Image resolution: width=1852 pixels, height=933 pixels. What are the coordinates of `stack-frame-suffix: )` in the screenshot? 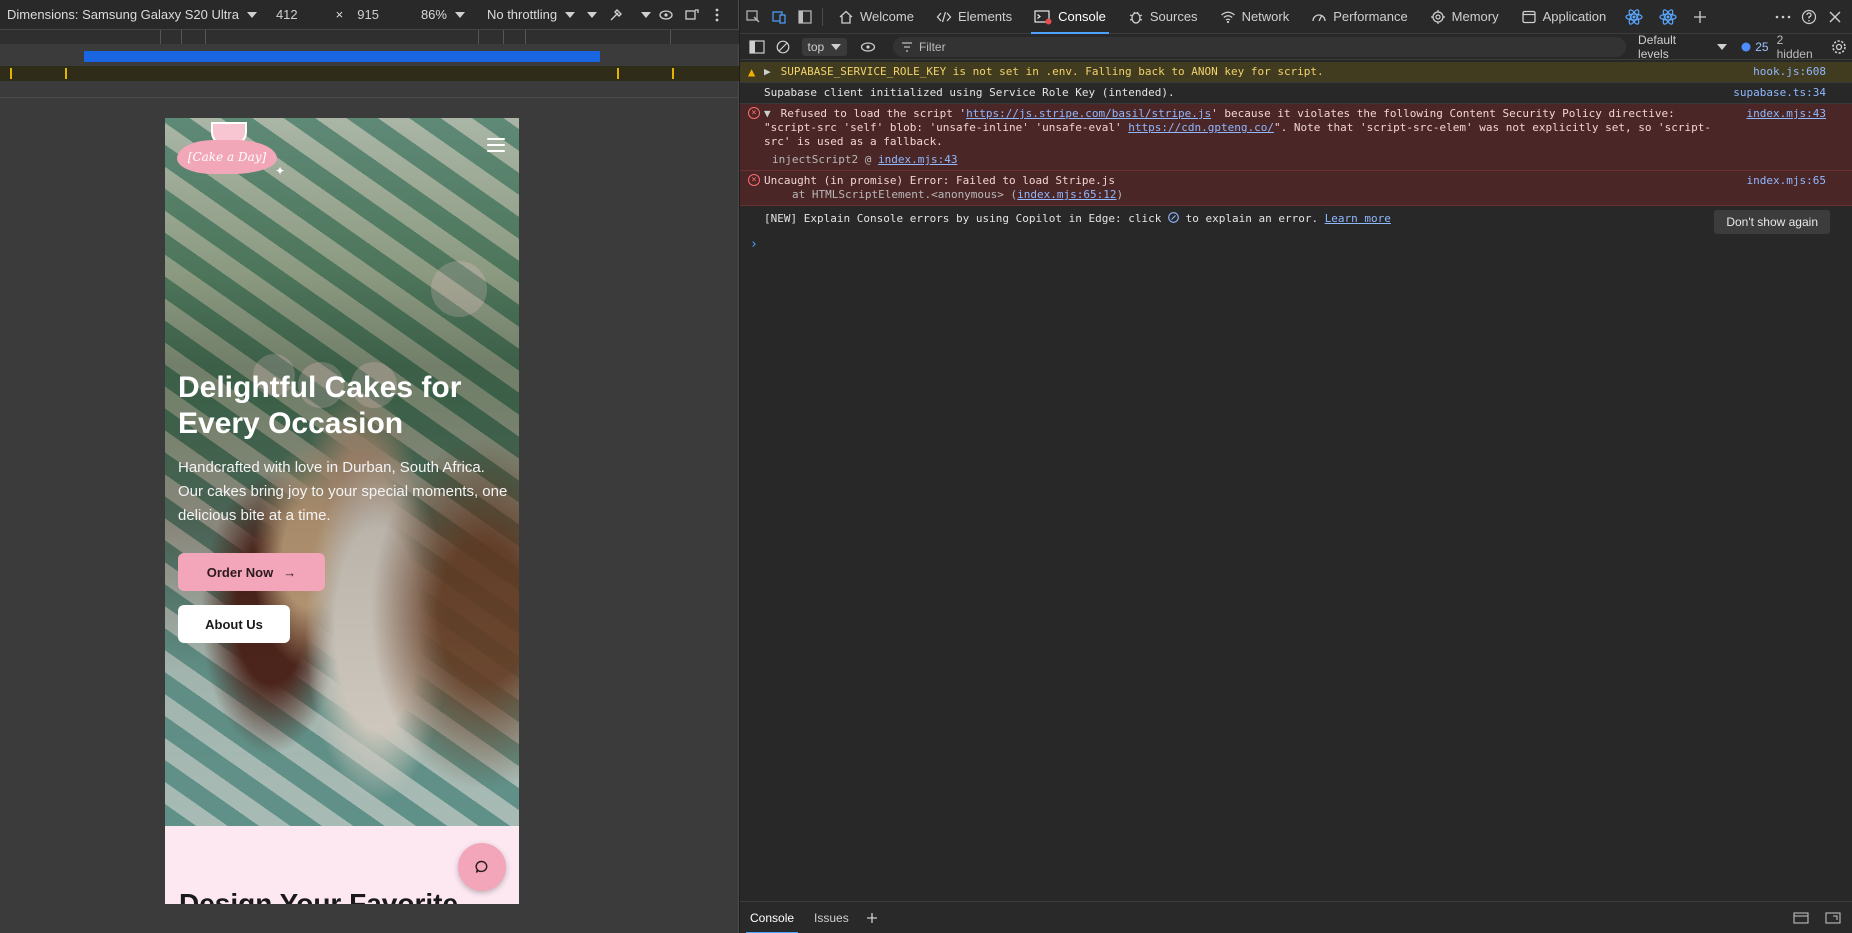 It's located at (1120, 194).